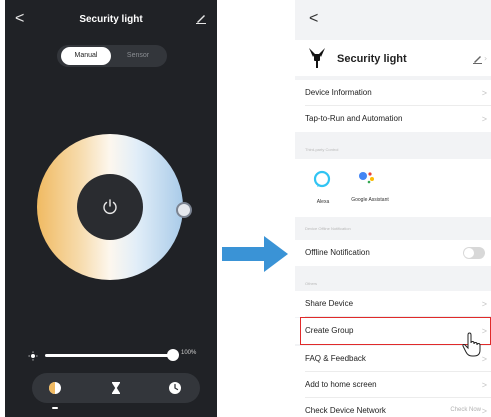 The height and width of the screenshot is (417, 491). Describe the element at coordinates (368, 178) in the screenshot. I see `google-assistant-icon` at that location.